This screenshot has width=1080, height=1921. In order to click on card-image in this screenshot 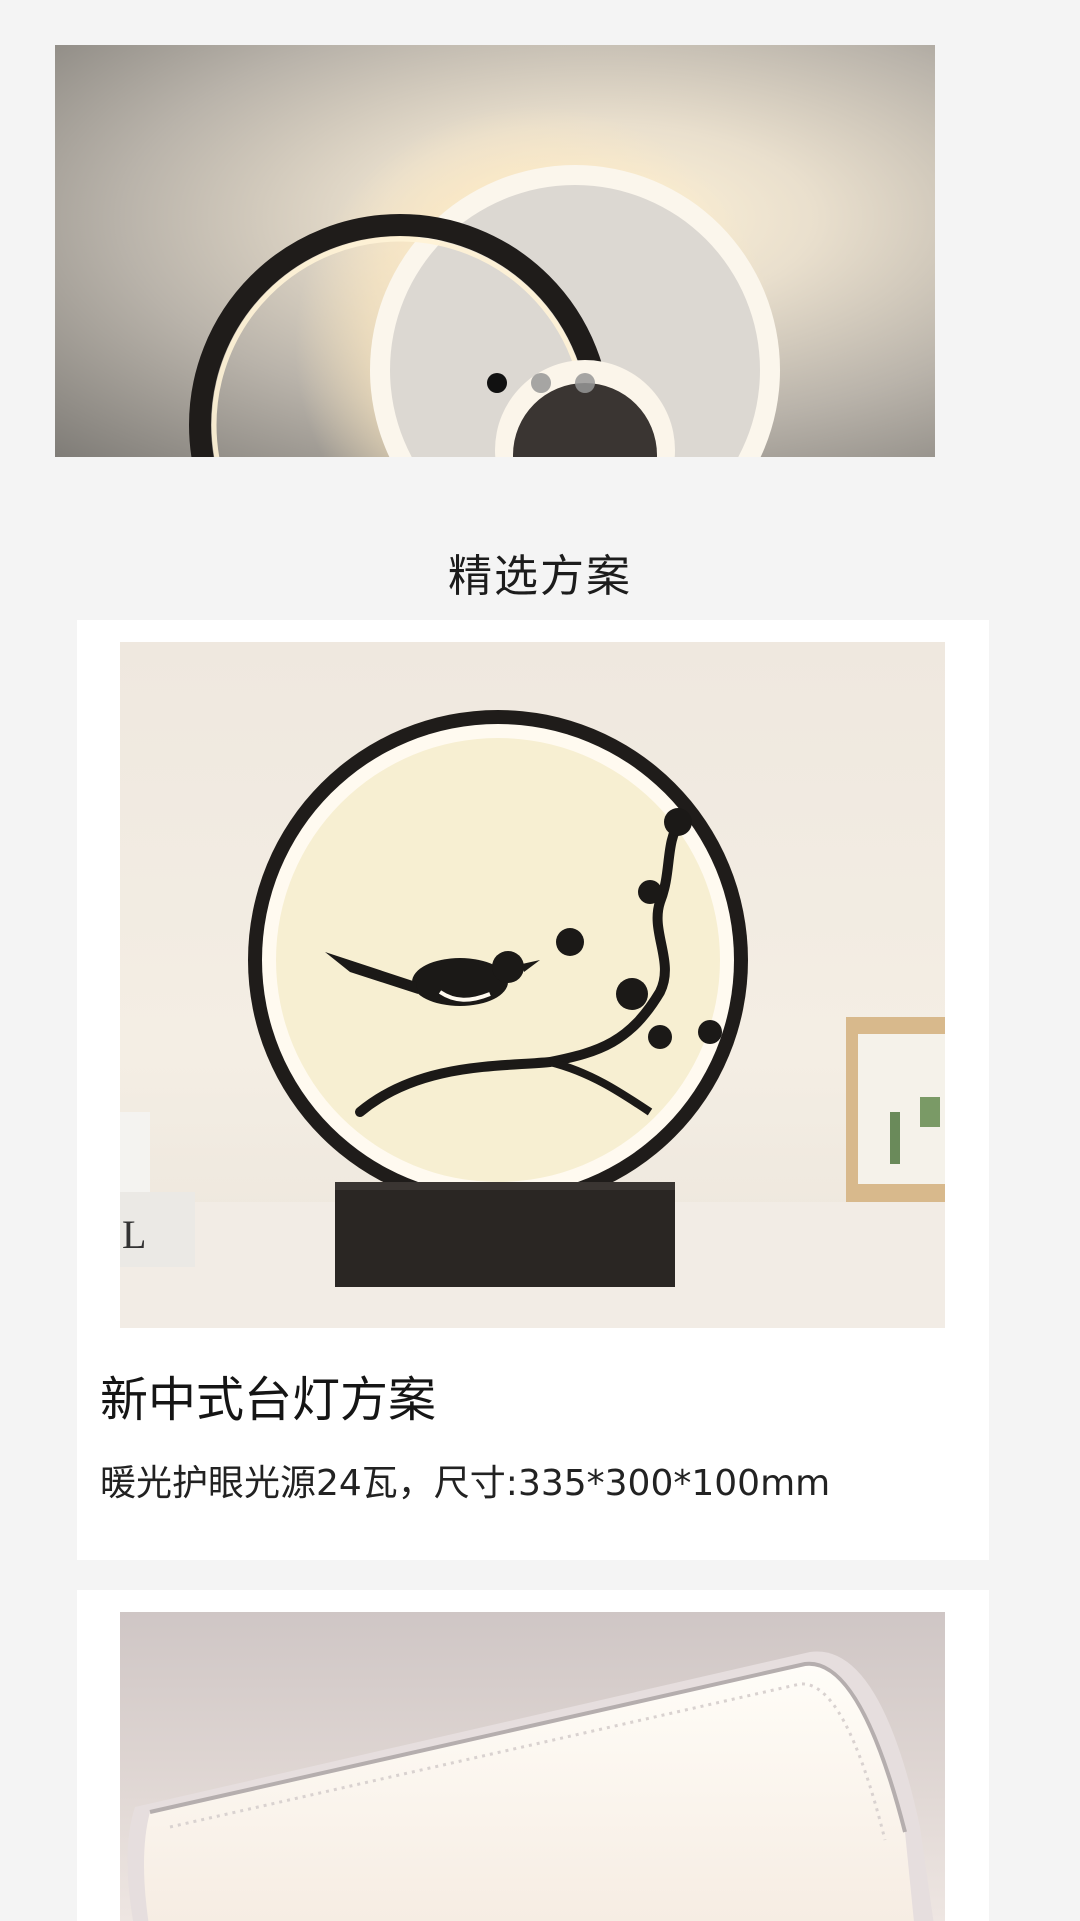, I will do `click(532, 1766)`.